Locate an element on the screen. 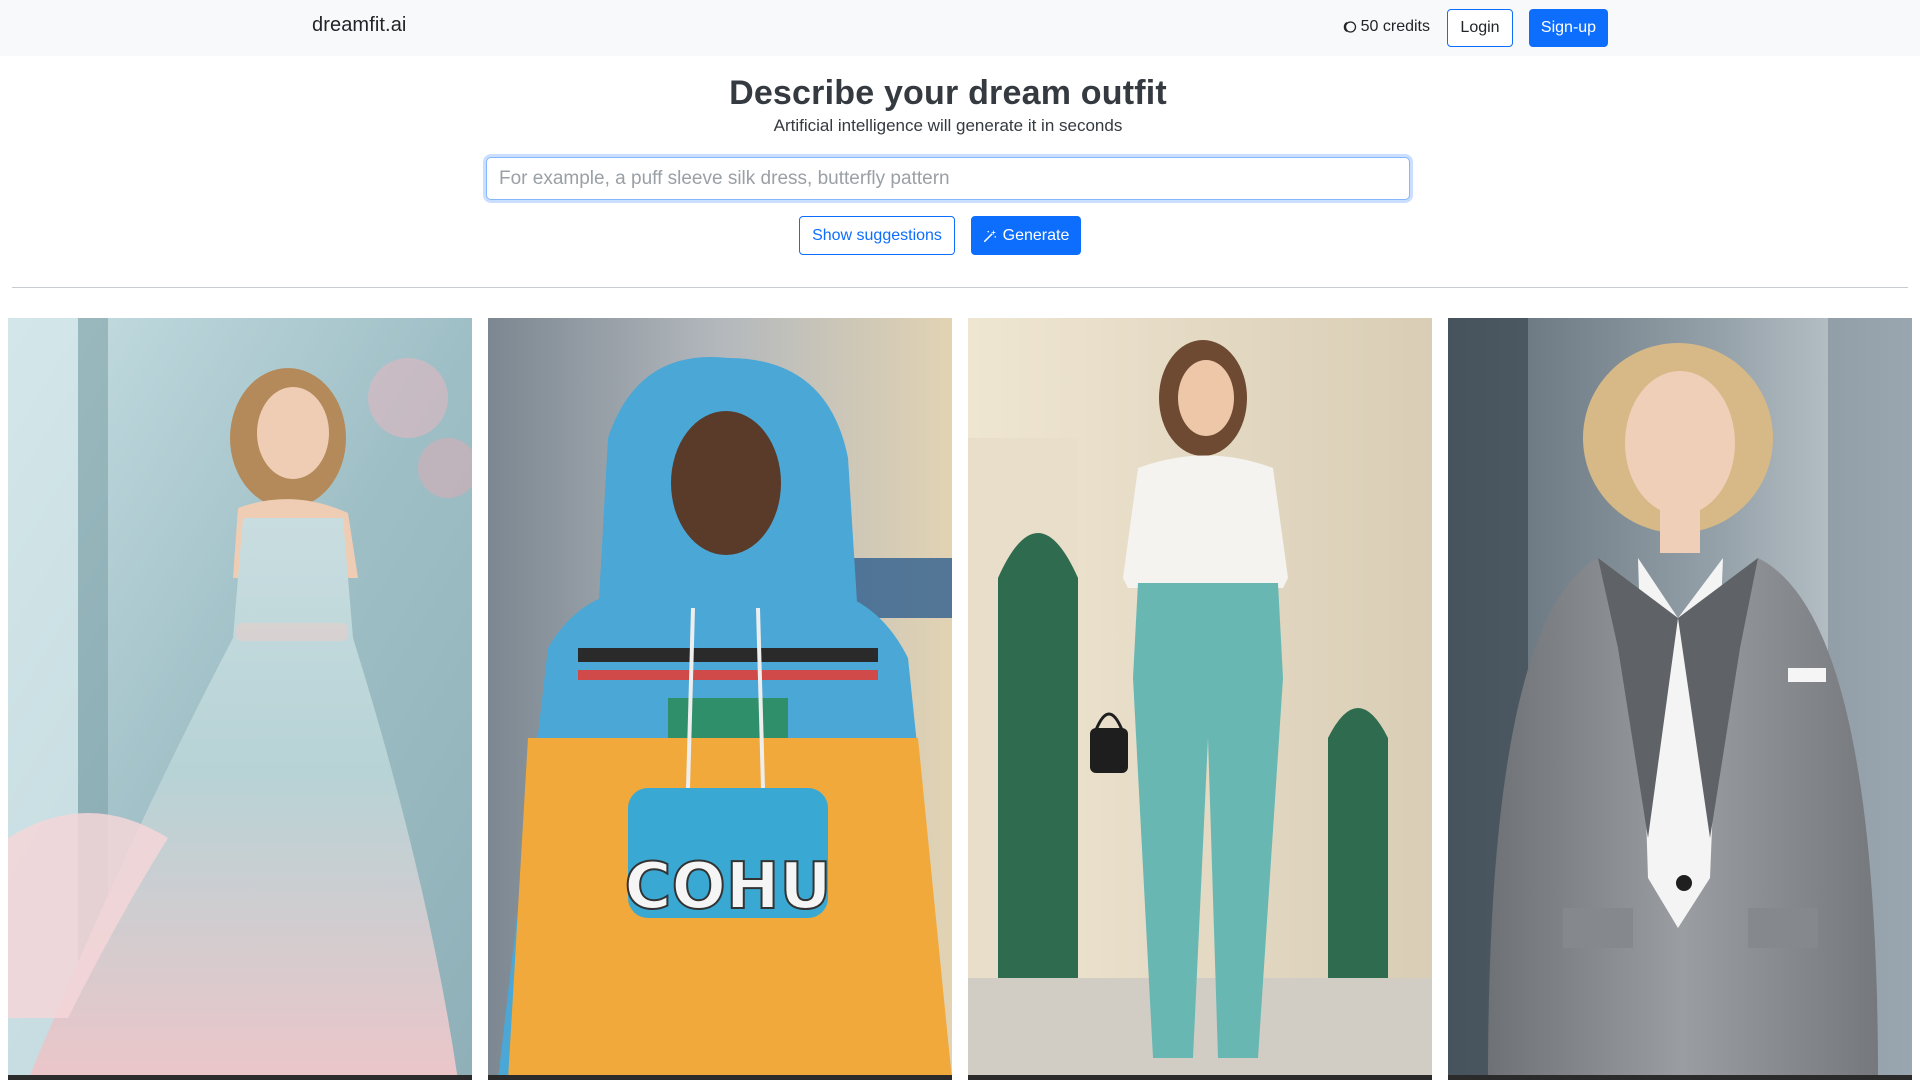  generate-button: Generate is located at coordinates (1026, 235).